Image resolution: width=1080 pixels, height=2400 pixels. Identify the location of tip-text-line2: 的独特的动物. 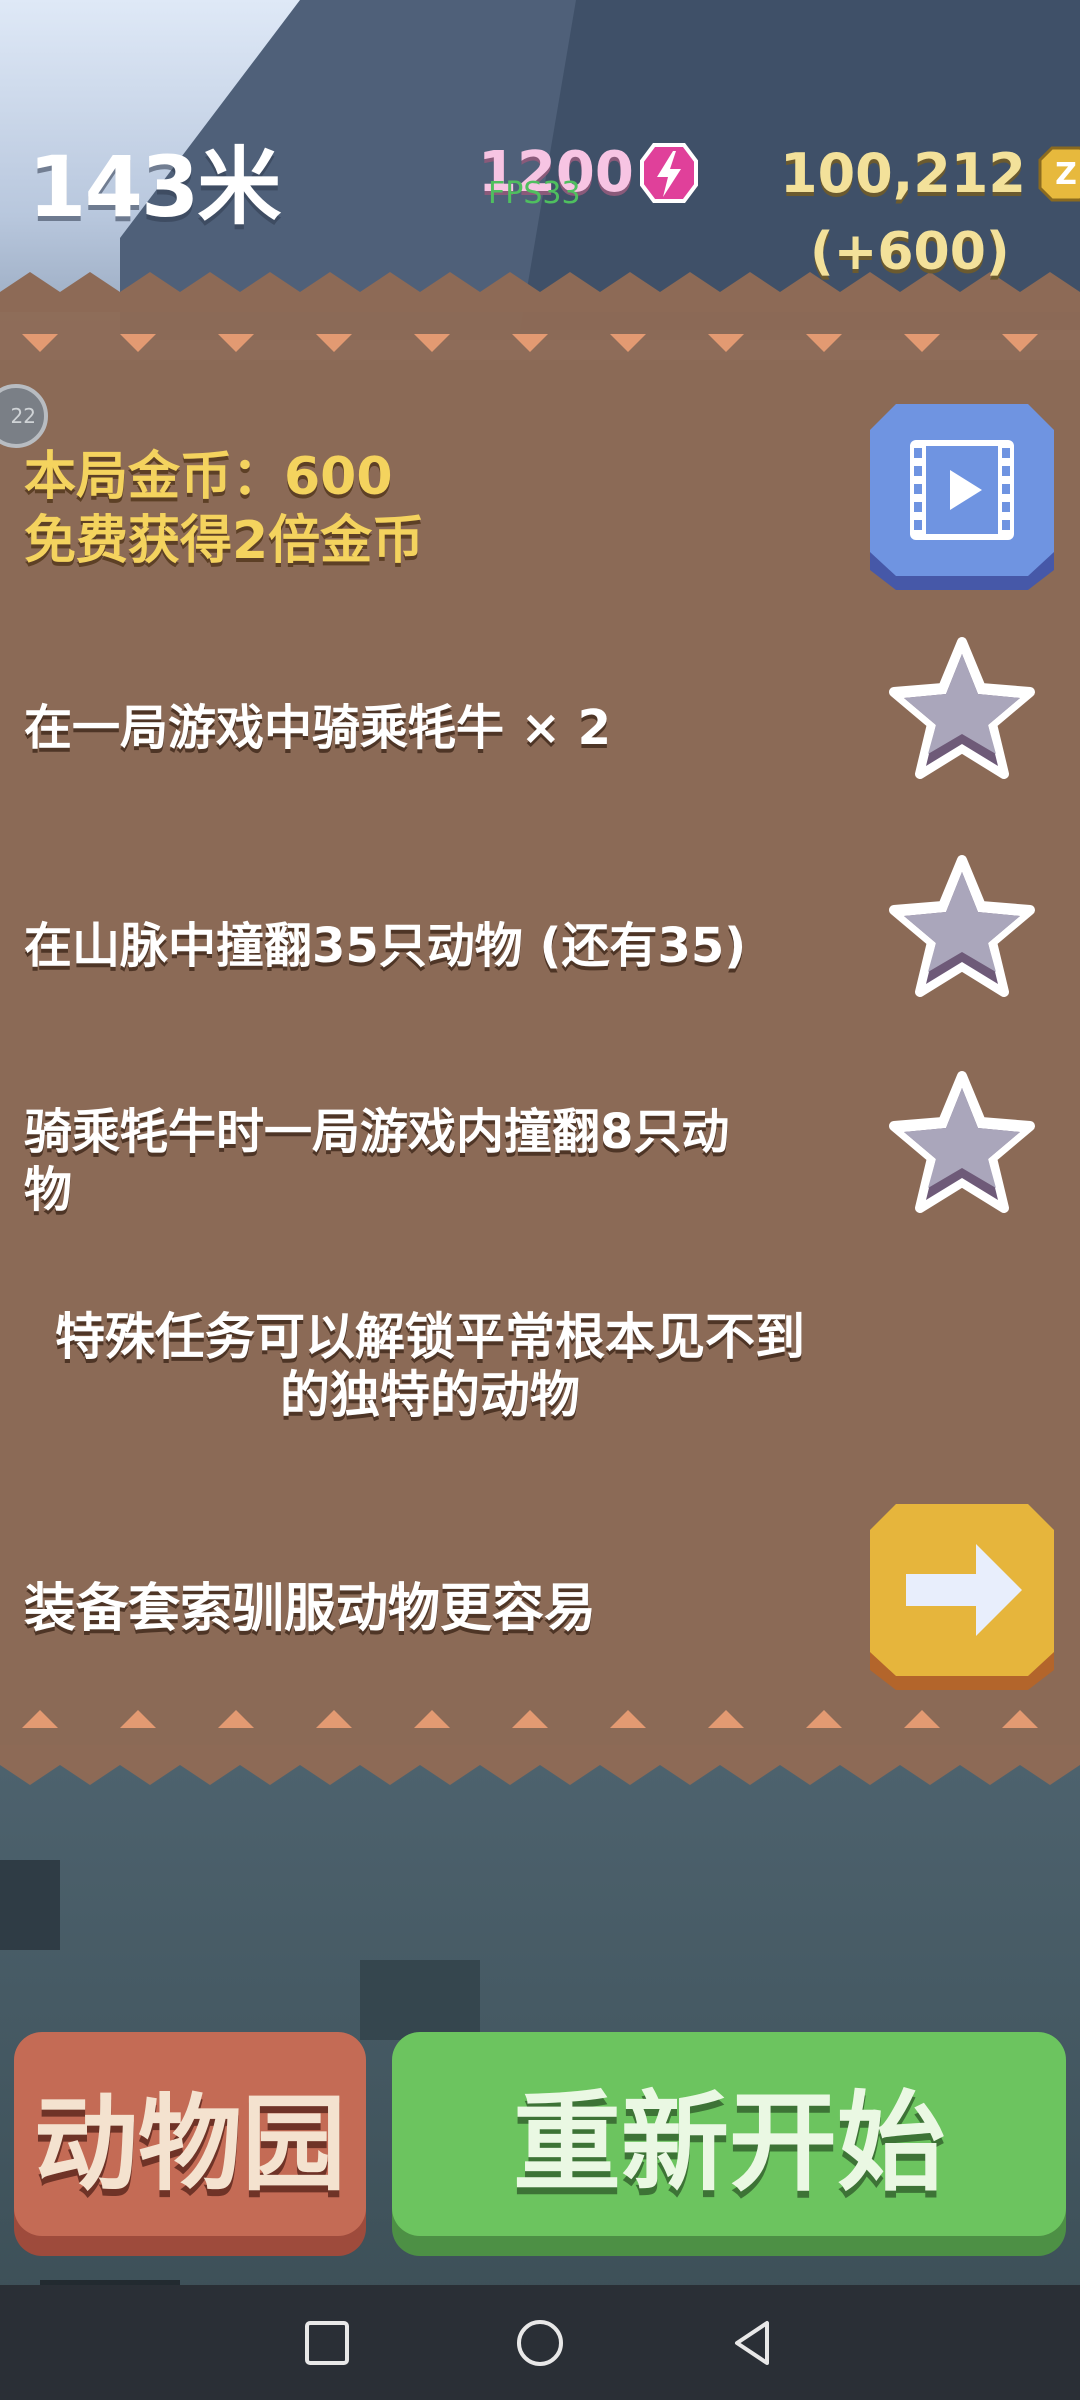
(430, 1395).